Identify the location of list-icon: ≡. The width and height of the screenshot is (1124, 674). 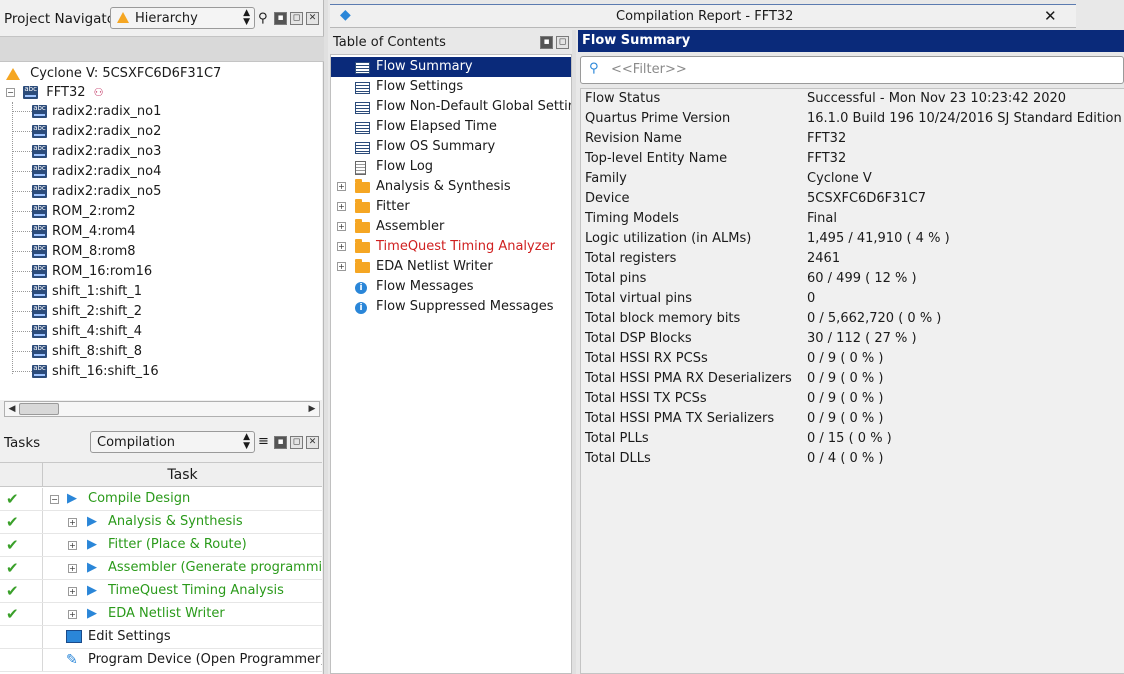
(263, 441).